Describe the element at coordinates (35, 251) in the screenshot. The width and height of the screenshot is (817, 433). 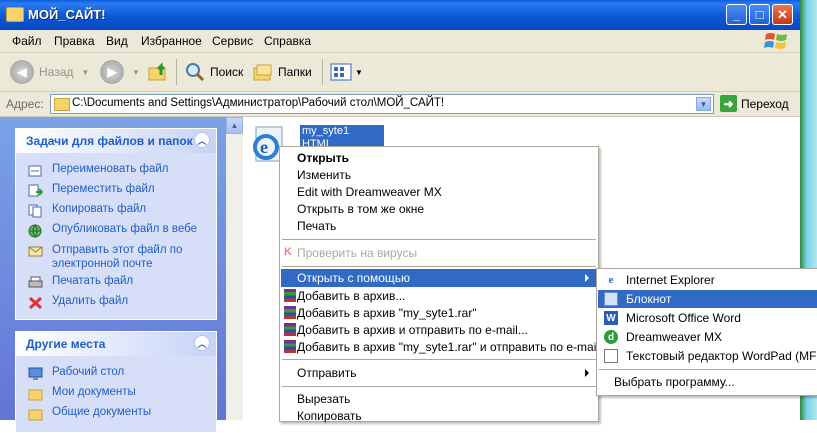
I see `email-icon` at that location.